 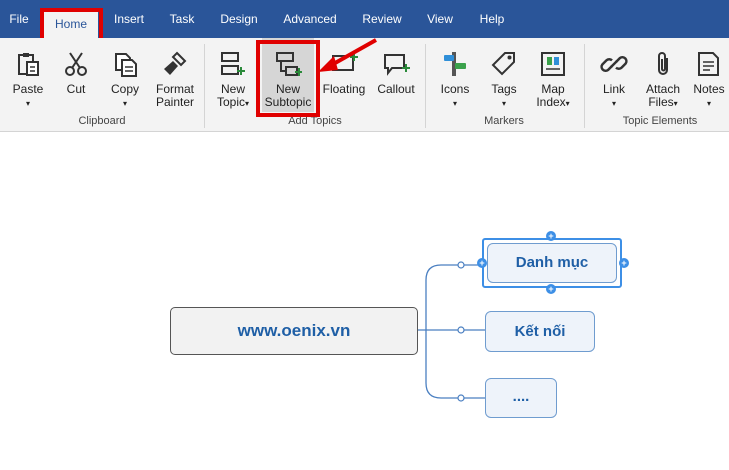 What do you see at coordinates (315, 121) in the screenshot?
I see `add-topics-group-label: Add Topics` at bounding box center [315, 121].